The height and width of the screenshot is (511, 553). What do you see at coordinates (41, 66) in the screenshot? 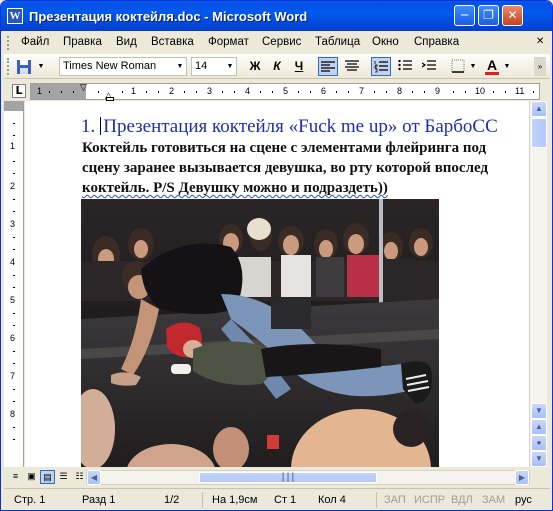
I see `toolbar-options-icon: ▼` at bounding box center [41, 66].